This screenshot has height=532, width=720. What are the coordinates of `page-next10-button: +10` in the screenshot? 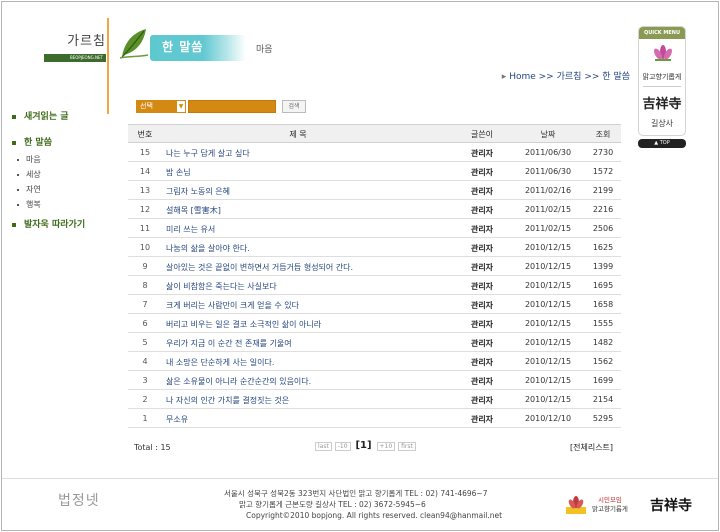 It's located at (386, 446).